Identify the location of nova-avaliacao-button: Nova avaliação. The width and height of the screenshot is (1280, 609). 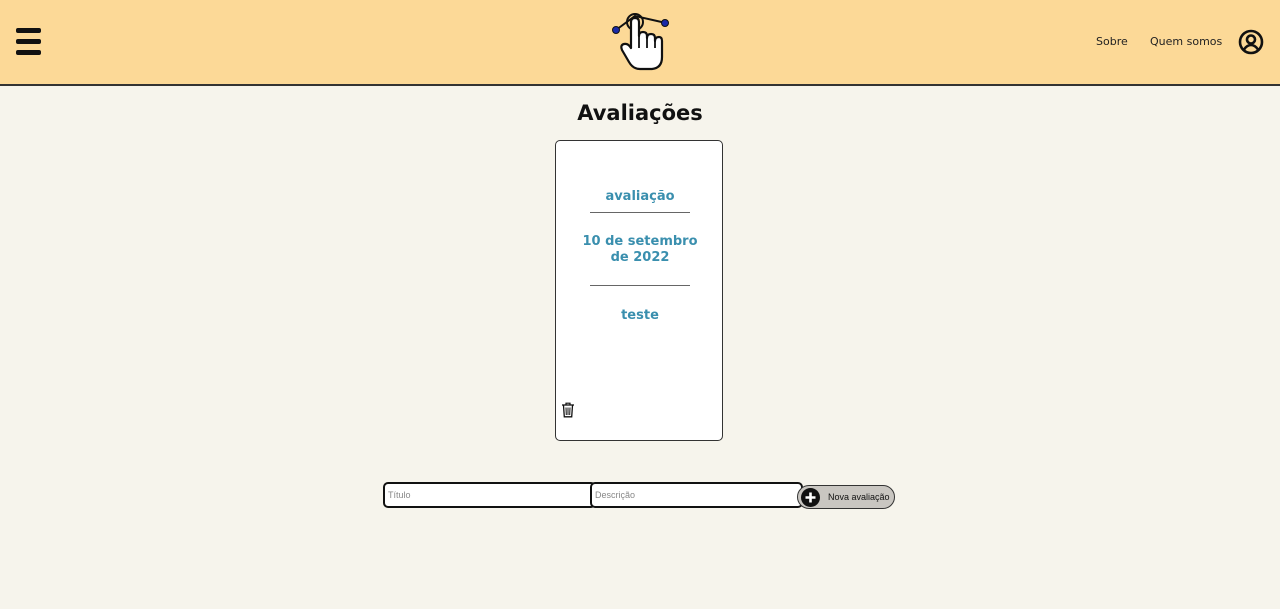
(846, 497).